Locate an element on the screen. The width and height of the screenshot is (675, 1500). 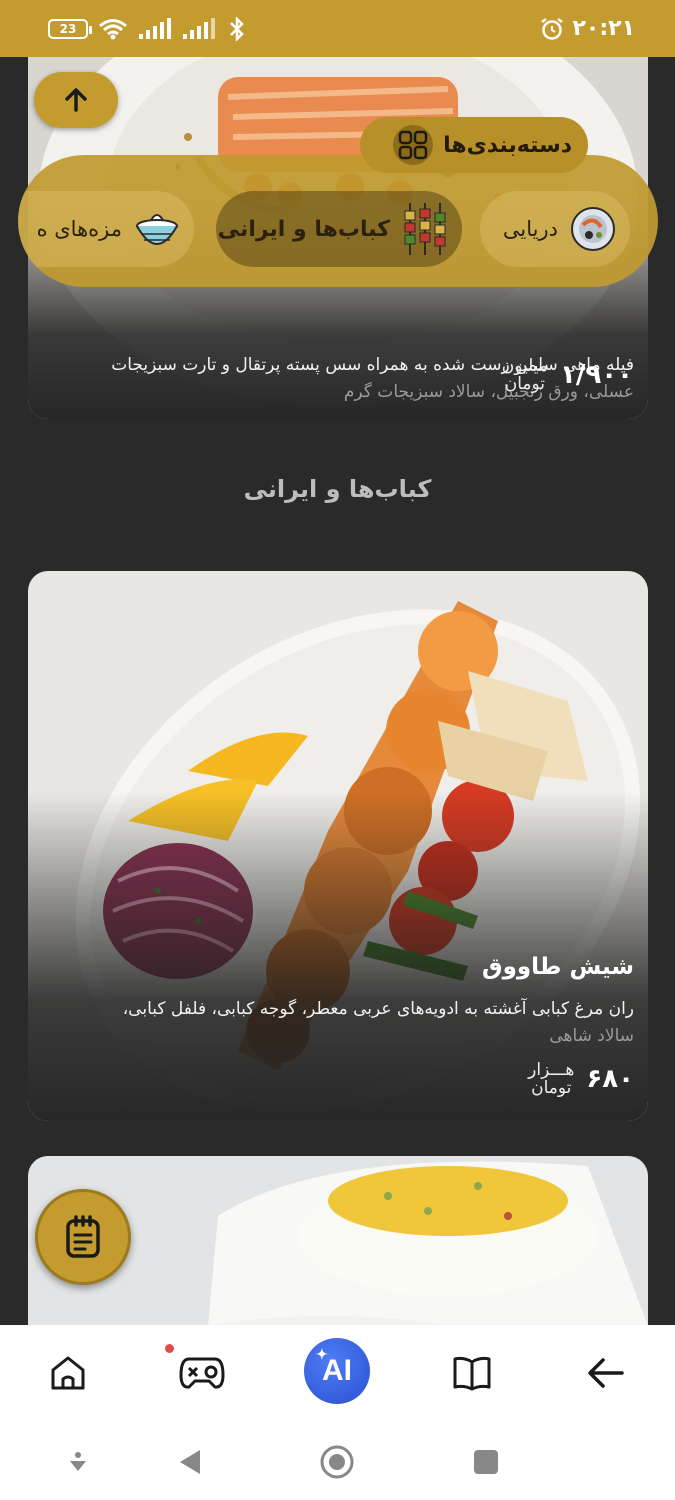
seafood-icon is located at coordinates (593, 229).